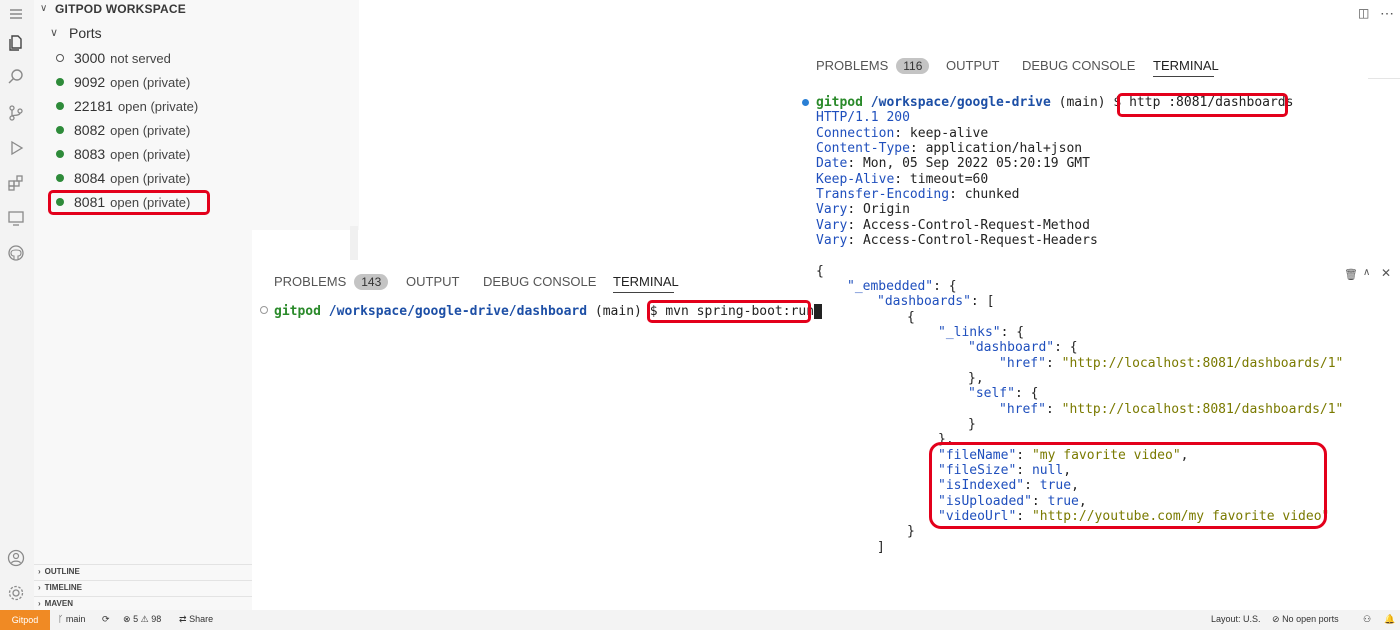 This screenshot has width=1400, height=630. I want to click on section-timeline: › TIMELINE, so click(60, 587).